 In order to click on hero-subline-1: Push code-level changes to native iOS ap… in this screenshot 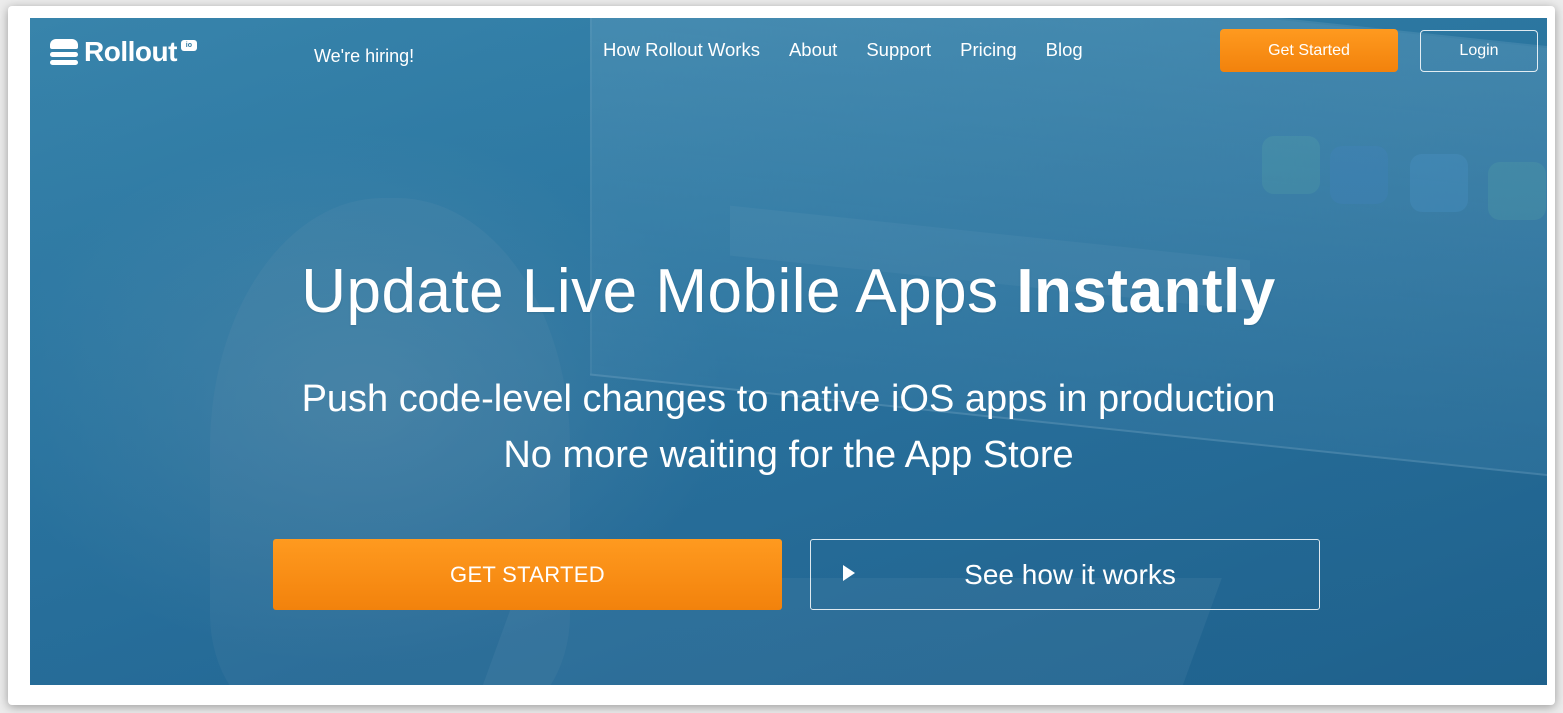, I will do `click(788, 399)`.